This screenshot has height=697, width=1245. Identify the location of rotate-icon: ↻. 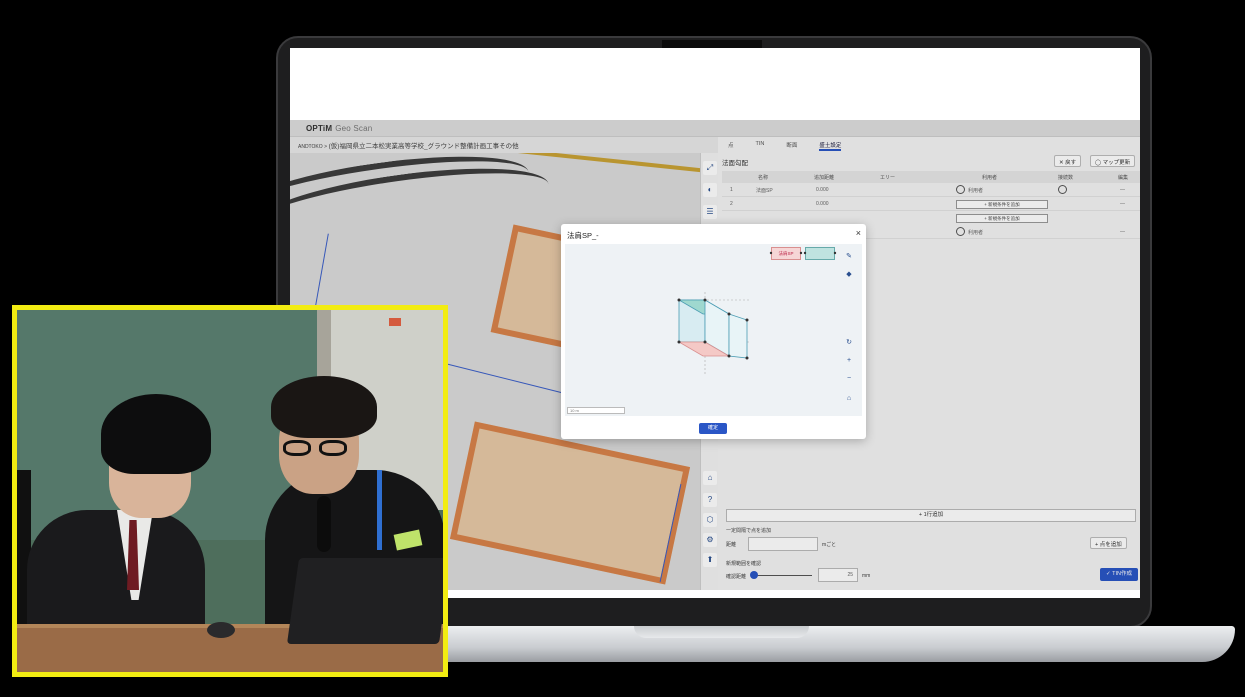
(849, 343).